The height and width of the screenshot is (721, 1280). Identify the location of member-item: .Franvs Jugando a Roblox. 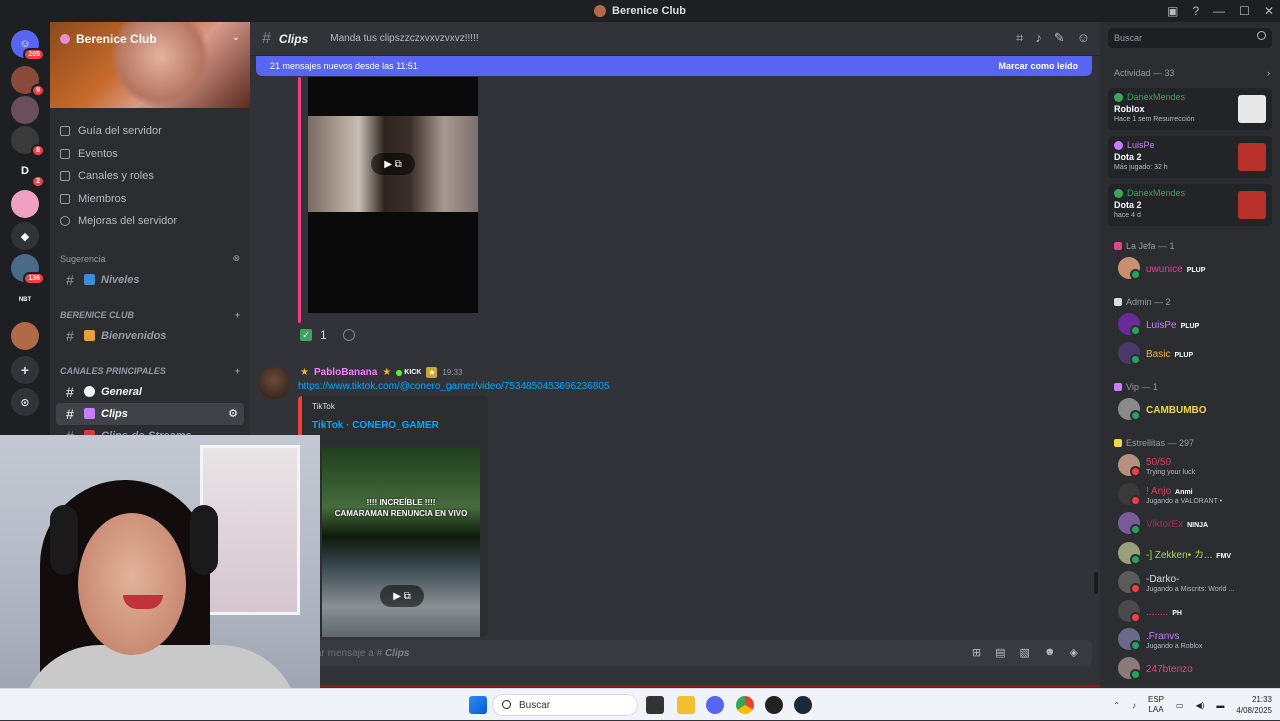
(1160, 639).